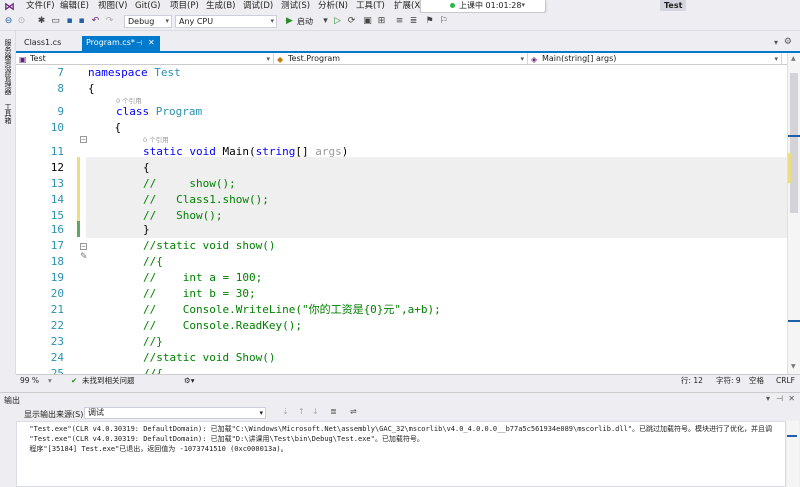 The image size is (800, 487). What do you see at coordinates (794, 59) in the screenshot?
I see `scroll-up-icon: ▲` at bounding box center [794, 59].